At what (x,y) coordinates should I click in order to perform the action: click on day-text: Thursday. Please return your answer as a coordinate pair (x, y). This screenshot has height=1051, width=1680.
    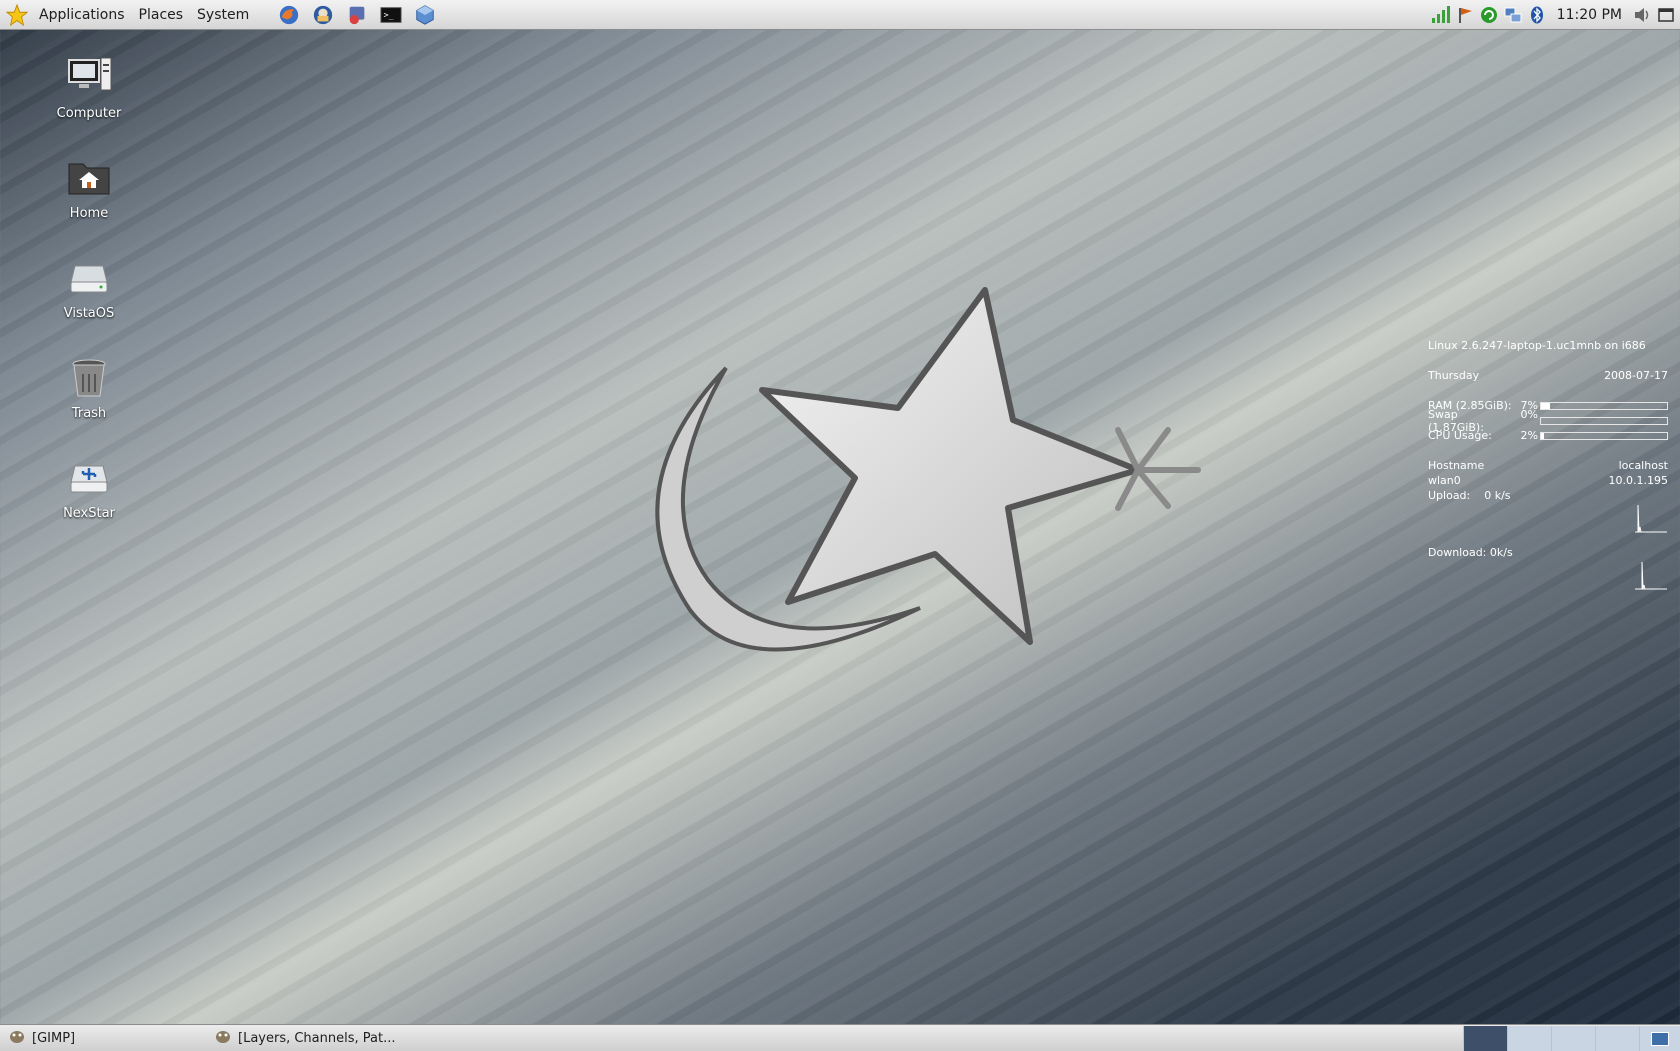
    Looking at the image, I should click on (1454, 375).